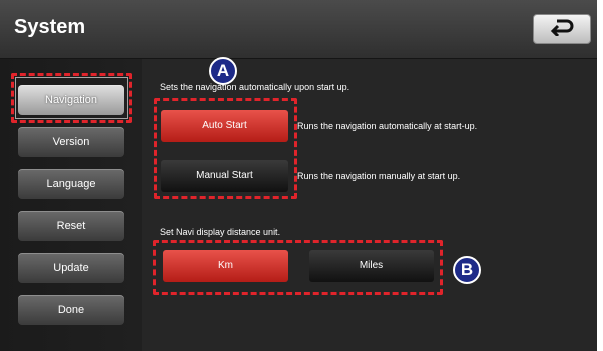 This screenshot has height=351, width=603. What do you see at coordinates (467, 270) in the screenshot?
I see `callout-b-badge: B` at bounding box center [467, 270].